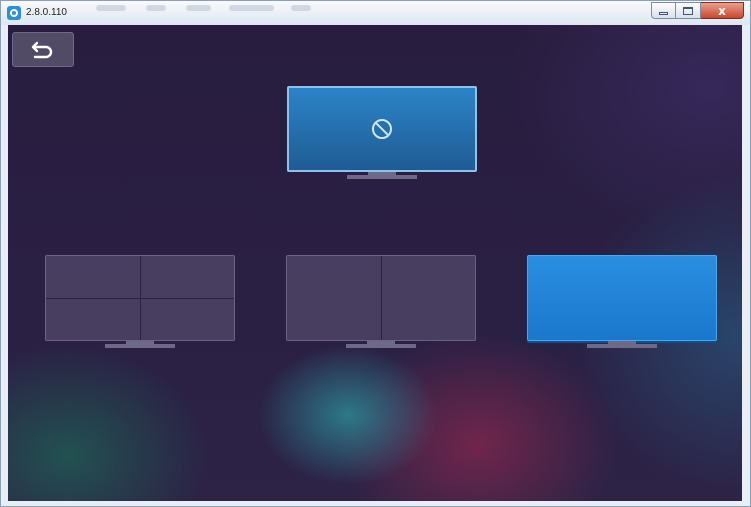 The width and height of the screenshot is (751, 507). I want to click on app-logo-icon, so click(14, 13).